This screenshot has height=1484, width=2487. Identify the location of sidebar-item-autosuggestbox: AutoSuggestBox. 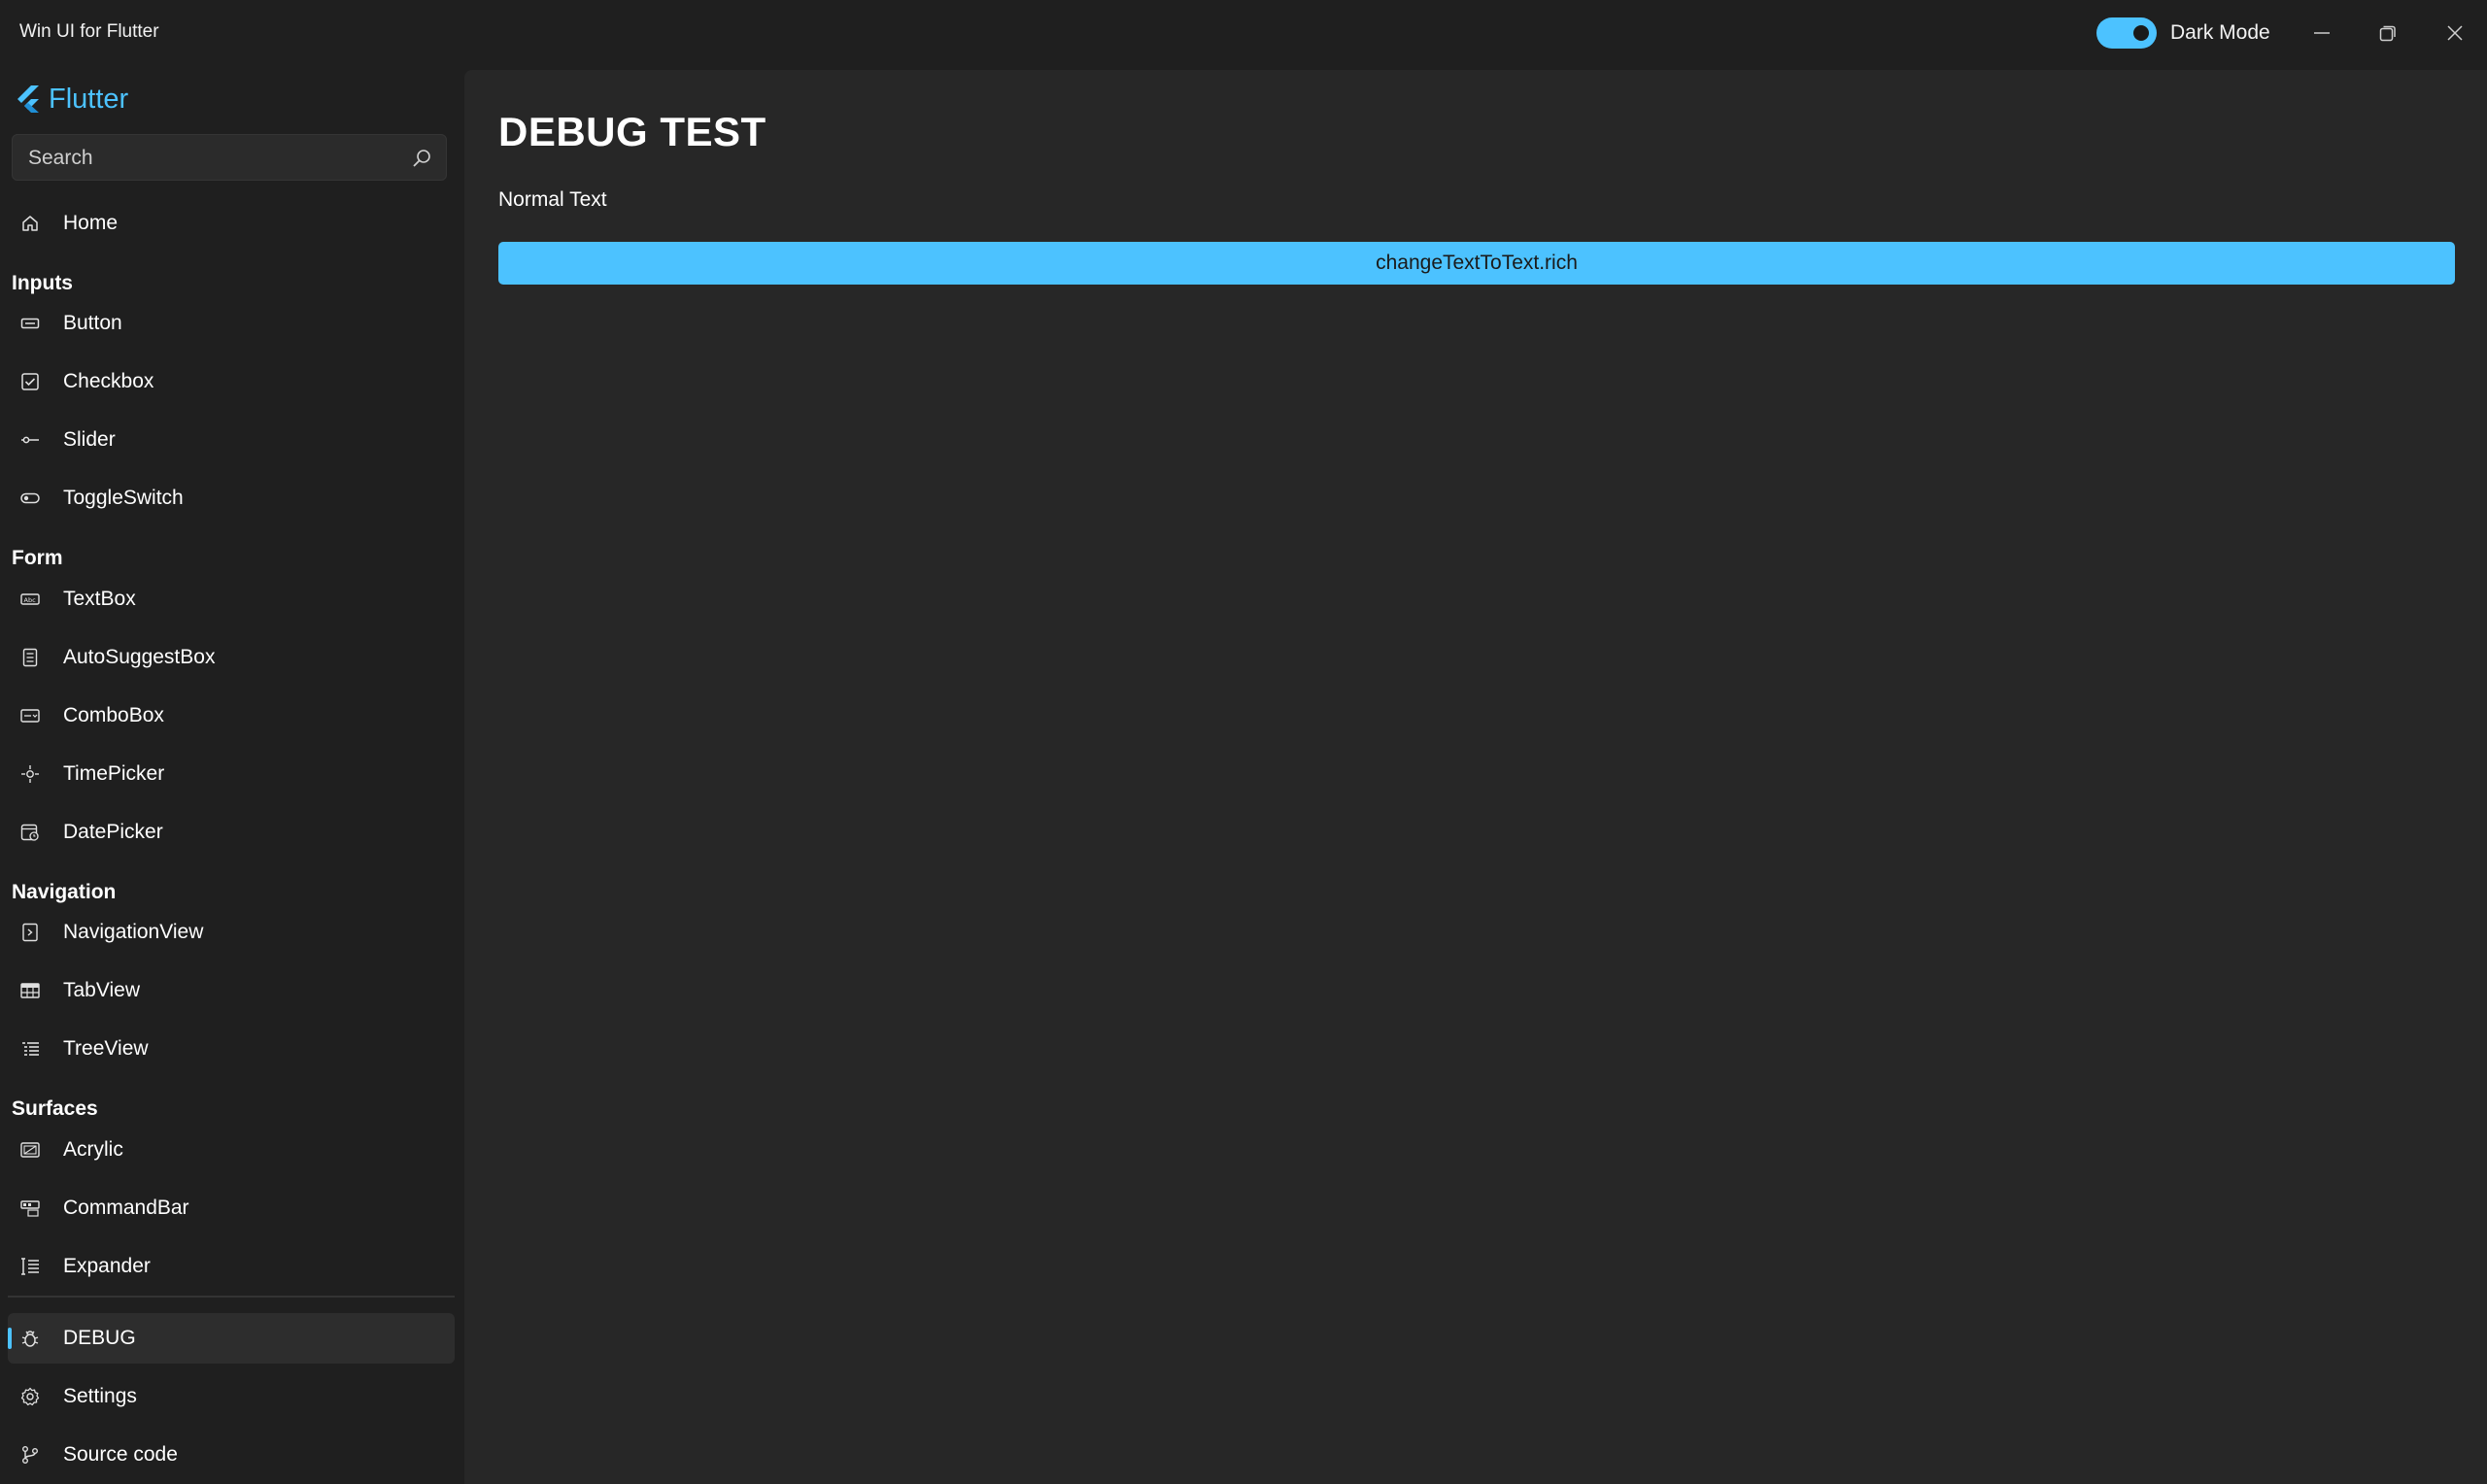
(231, 657).